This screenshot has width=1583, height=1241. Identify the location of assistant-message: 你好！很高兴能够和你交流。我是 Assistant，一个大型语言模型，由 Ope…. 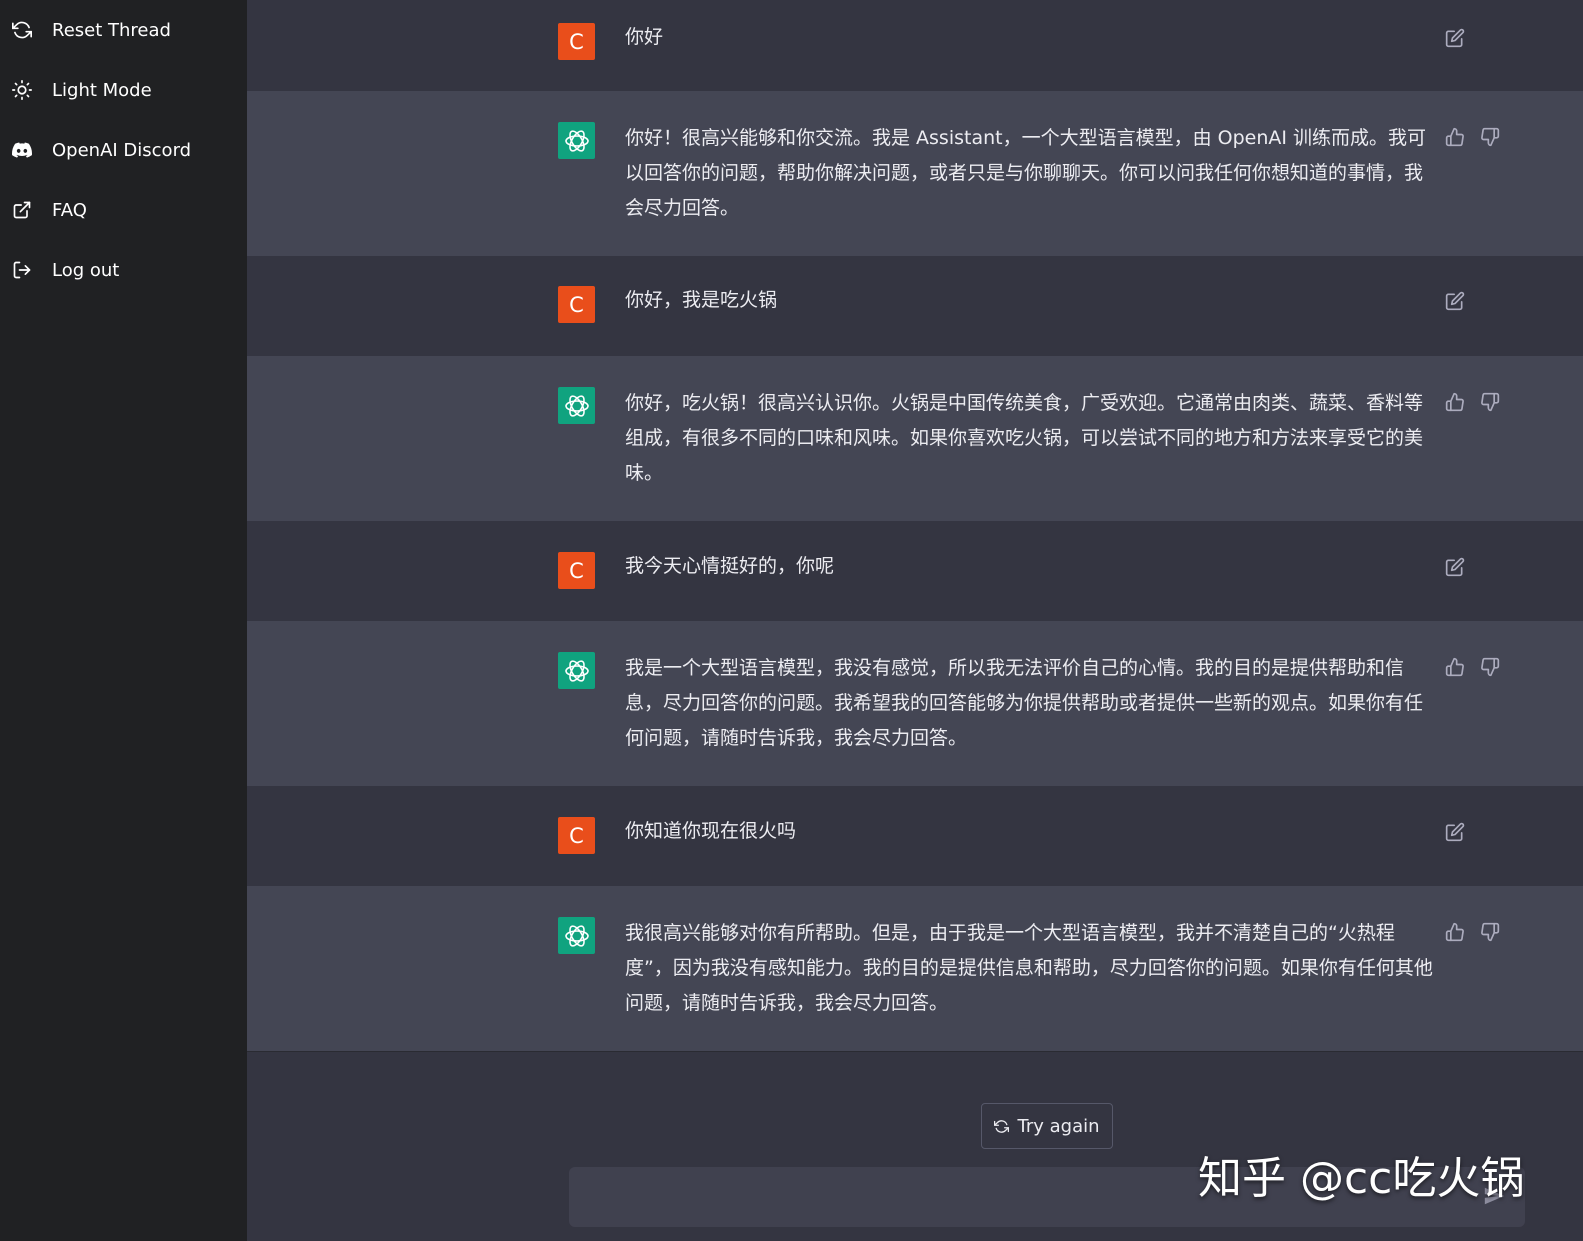
(915, 174).